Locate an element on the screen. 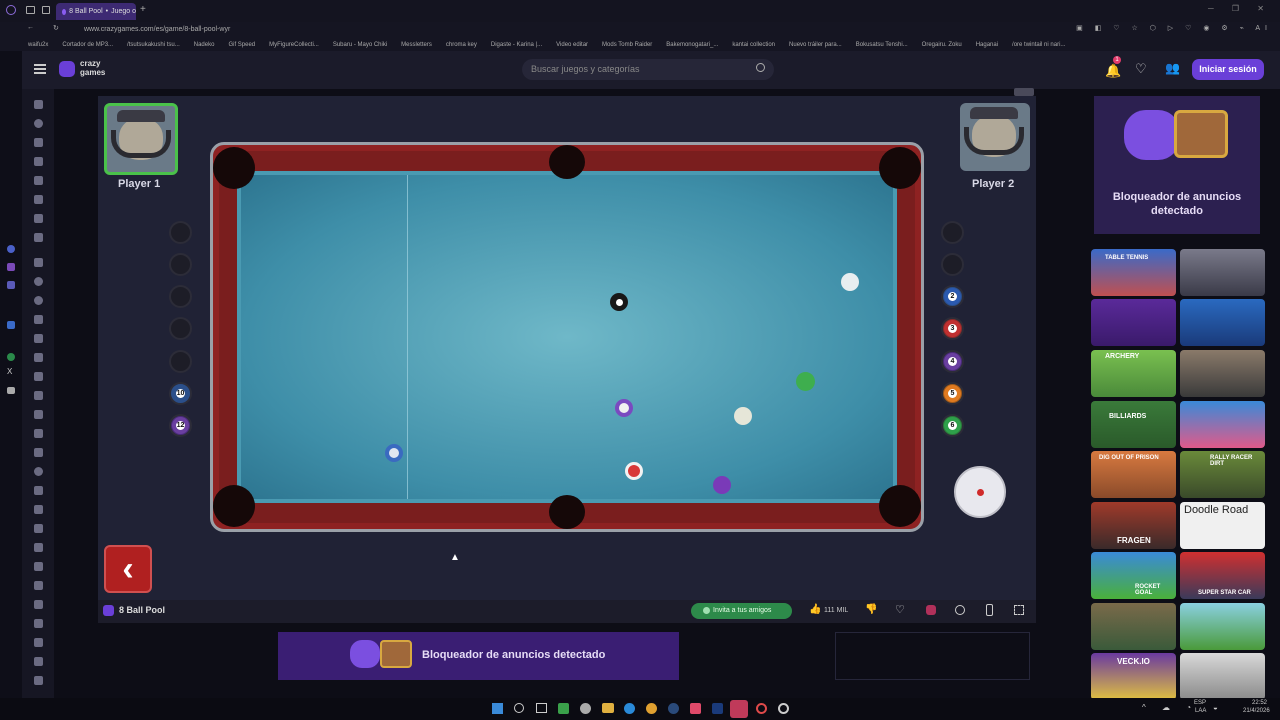  card-icon is located at coordinates (38, 376).